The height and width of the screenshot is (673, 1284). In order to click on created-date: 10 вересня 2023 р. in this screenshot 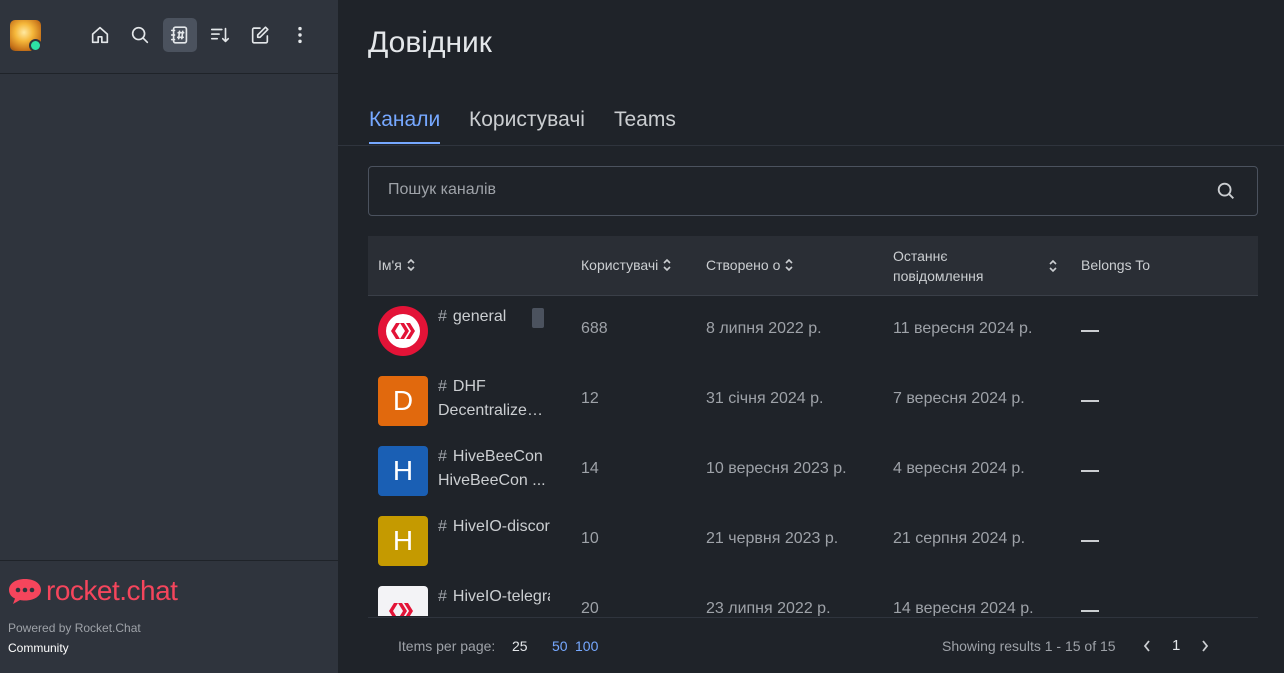, I will do `click(776, 468)`.